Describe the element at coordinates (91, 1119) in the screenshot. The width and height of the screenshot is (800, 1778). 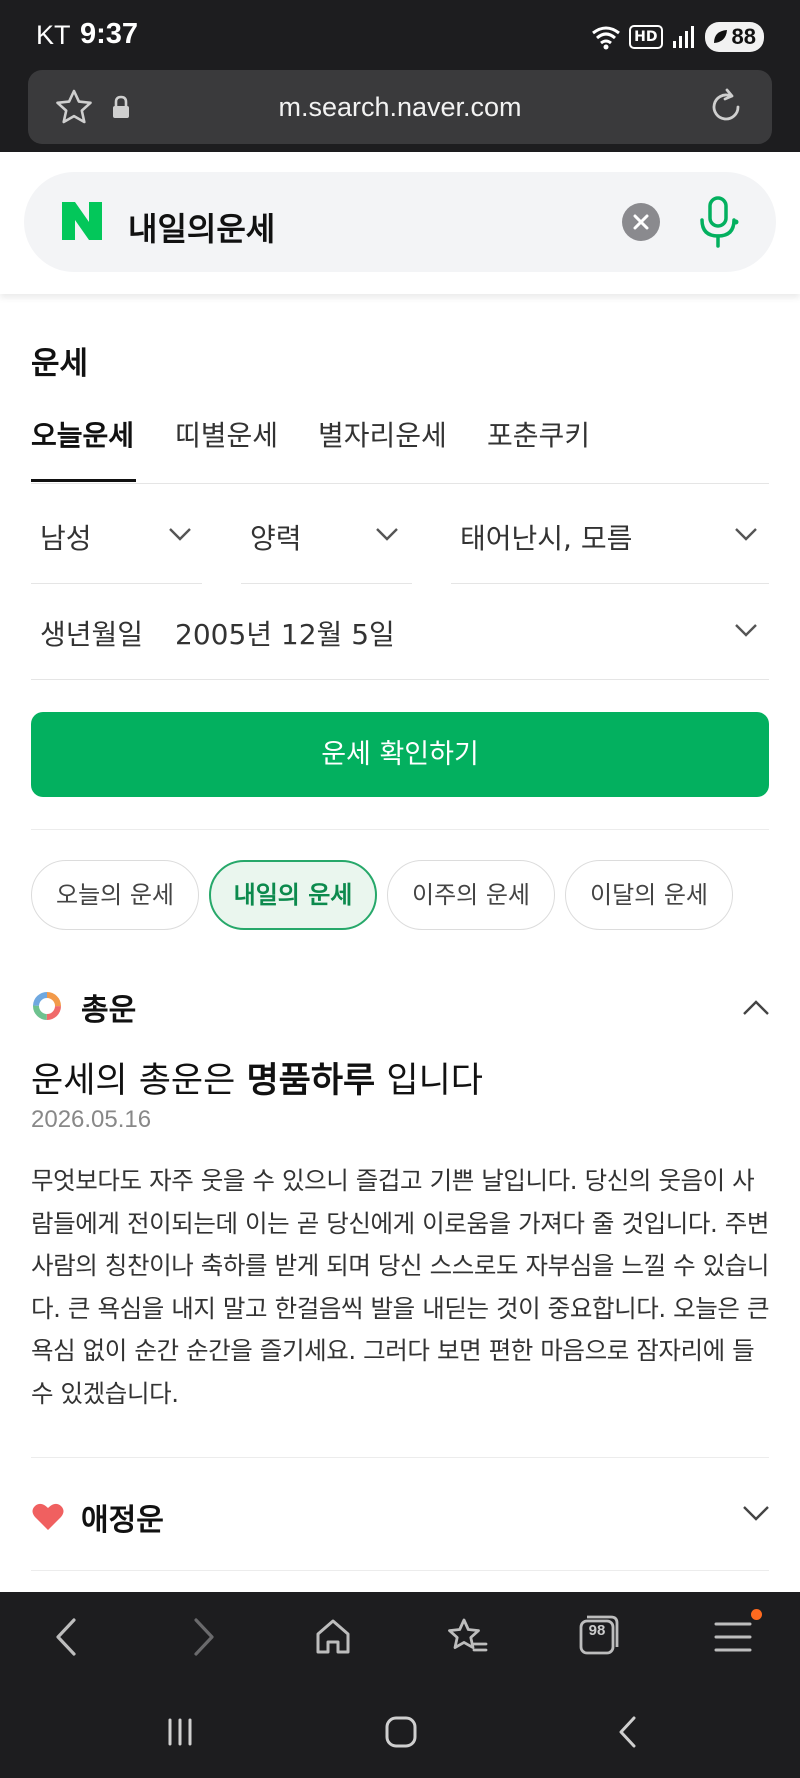
I see `fortune-date: 2026.05.16` at that location.